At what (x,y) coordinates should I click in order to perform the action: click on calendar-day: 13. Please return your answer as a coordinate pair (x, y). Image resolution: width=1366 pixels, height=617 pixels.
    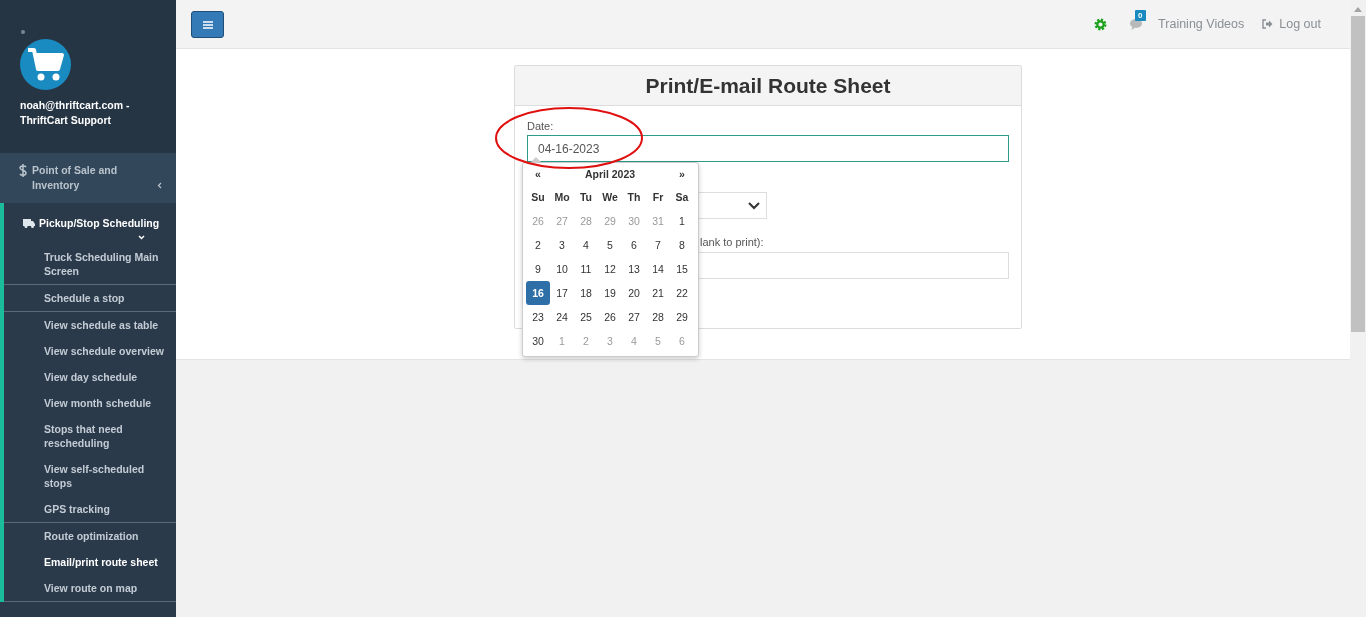
    Looking at the image, I should click on (634, 269).